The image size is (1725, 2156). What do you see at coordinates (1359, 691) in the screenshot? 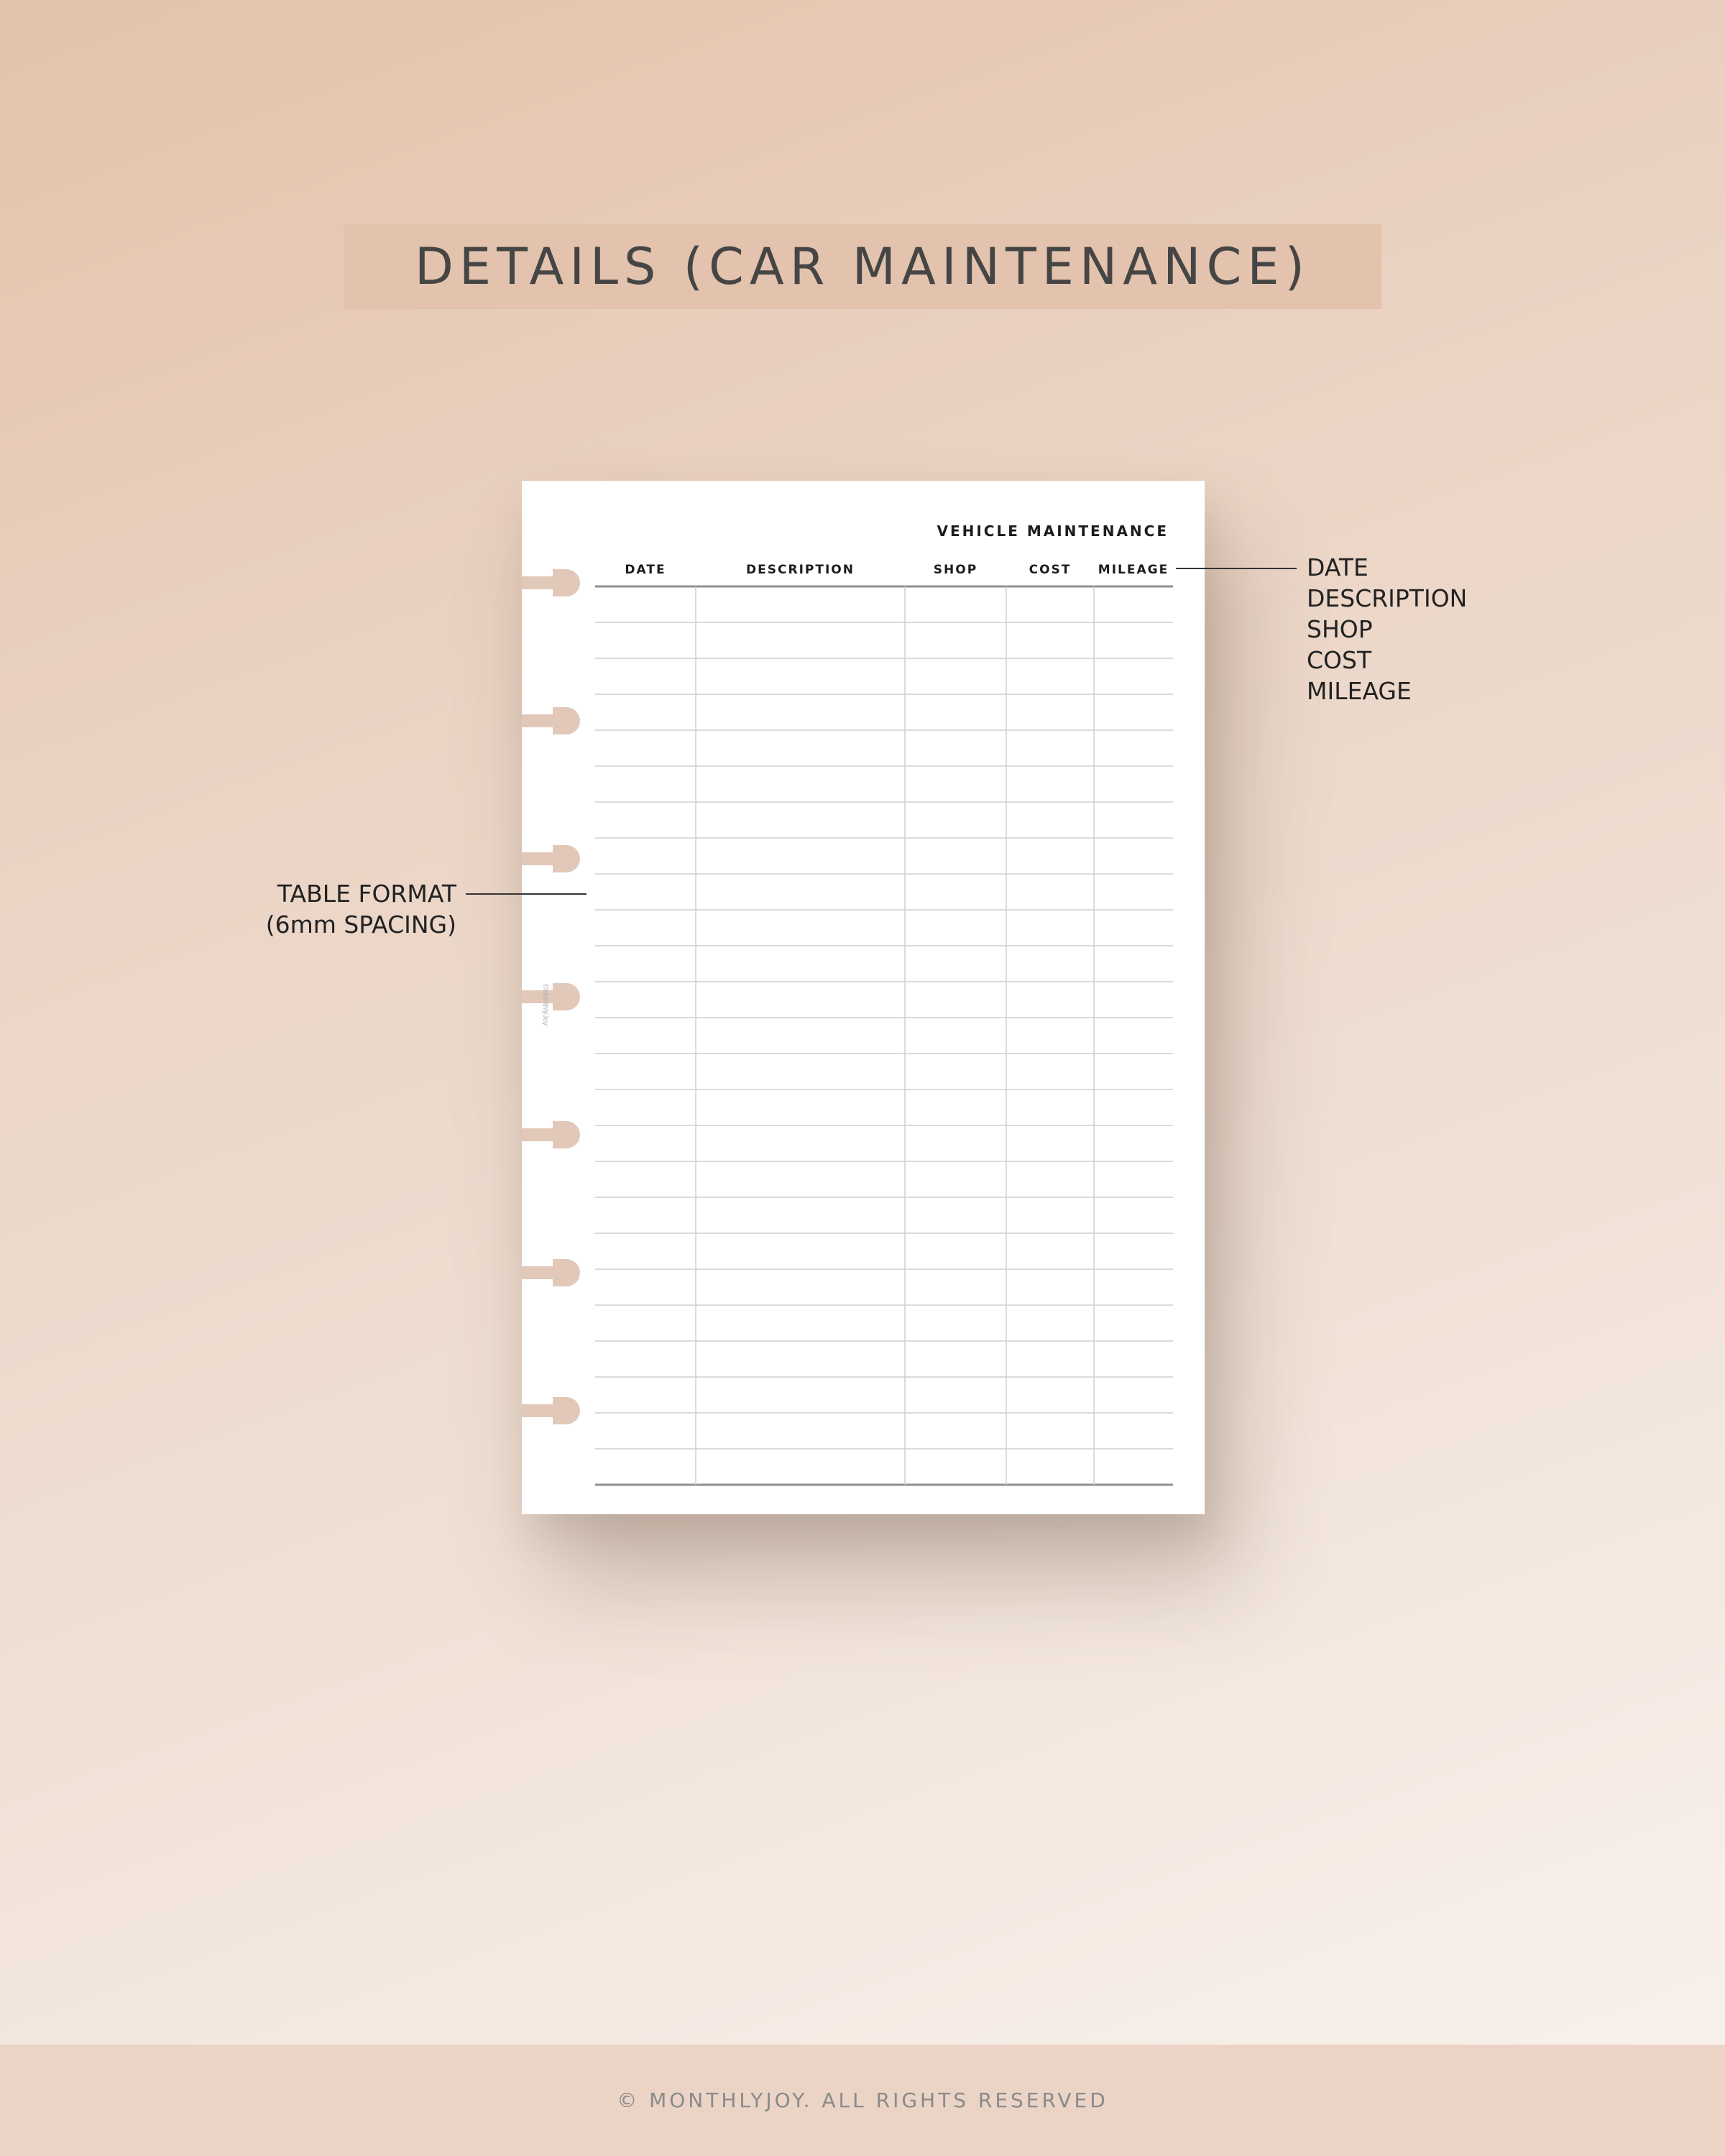
I see `callout-field: MILEAGE` at bounding box center [1359, 691].